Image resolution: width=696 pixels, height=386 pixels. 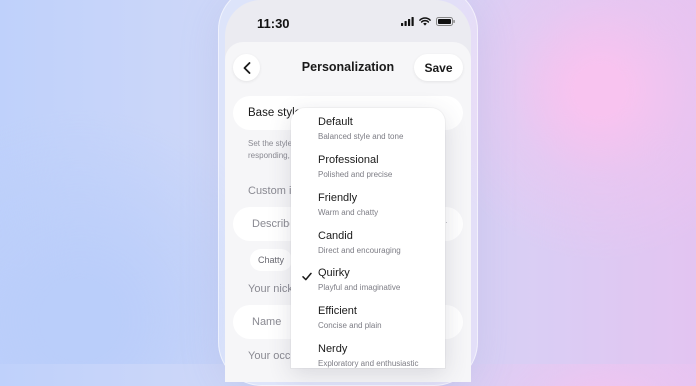 What do you see at coordinates (307, 276) in the screenshot?
I see `checkmark-icon` at bounding box center [307, 276].